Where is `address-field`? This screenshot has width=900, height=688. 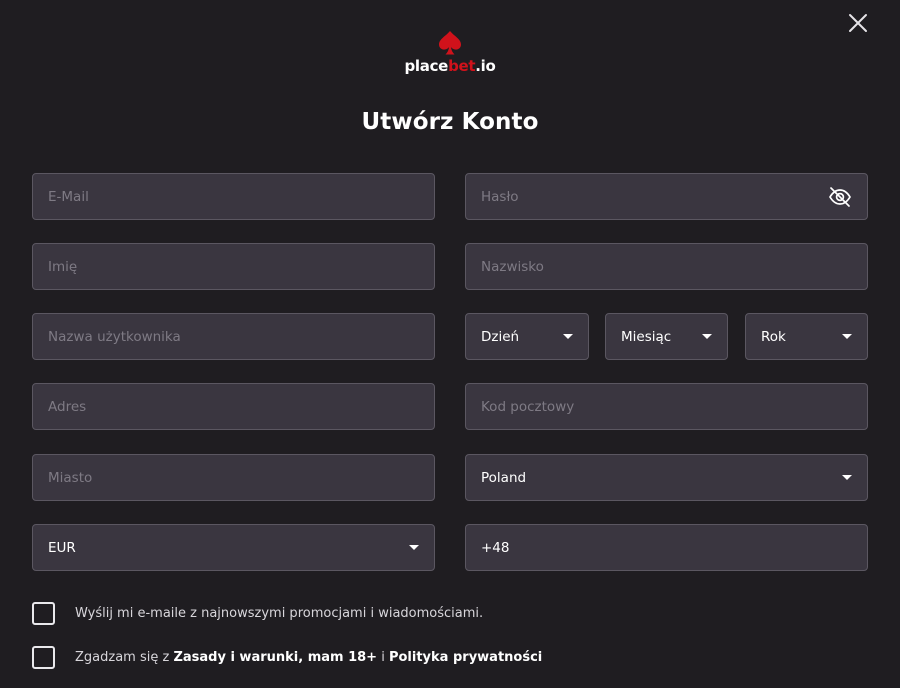
address-field is located at coordinates (233, 406).